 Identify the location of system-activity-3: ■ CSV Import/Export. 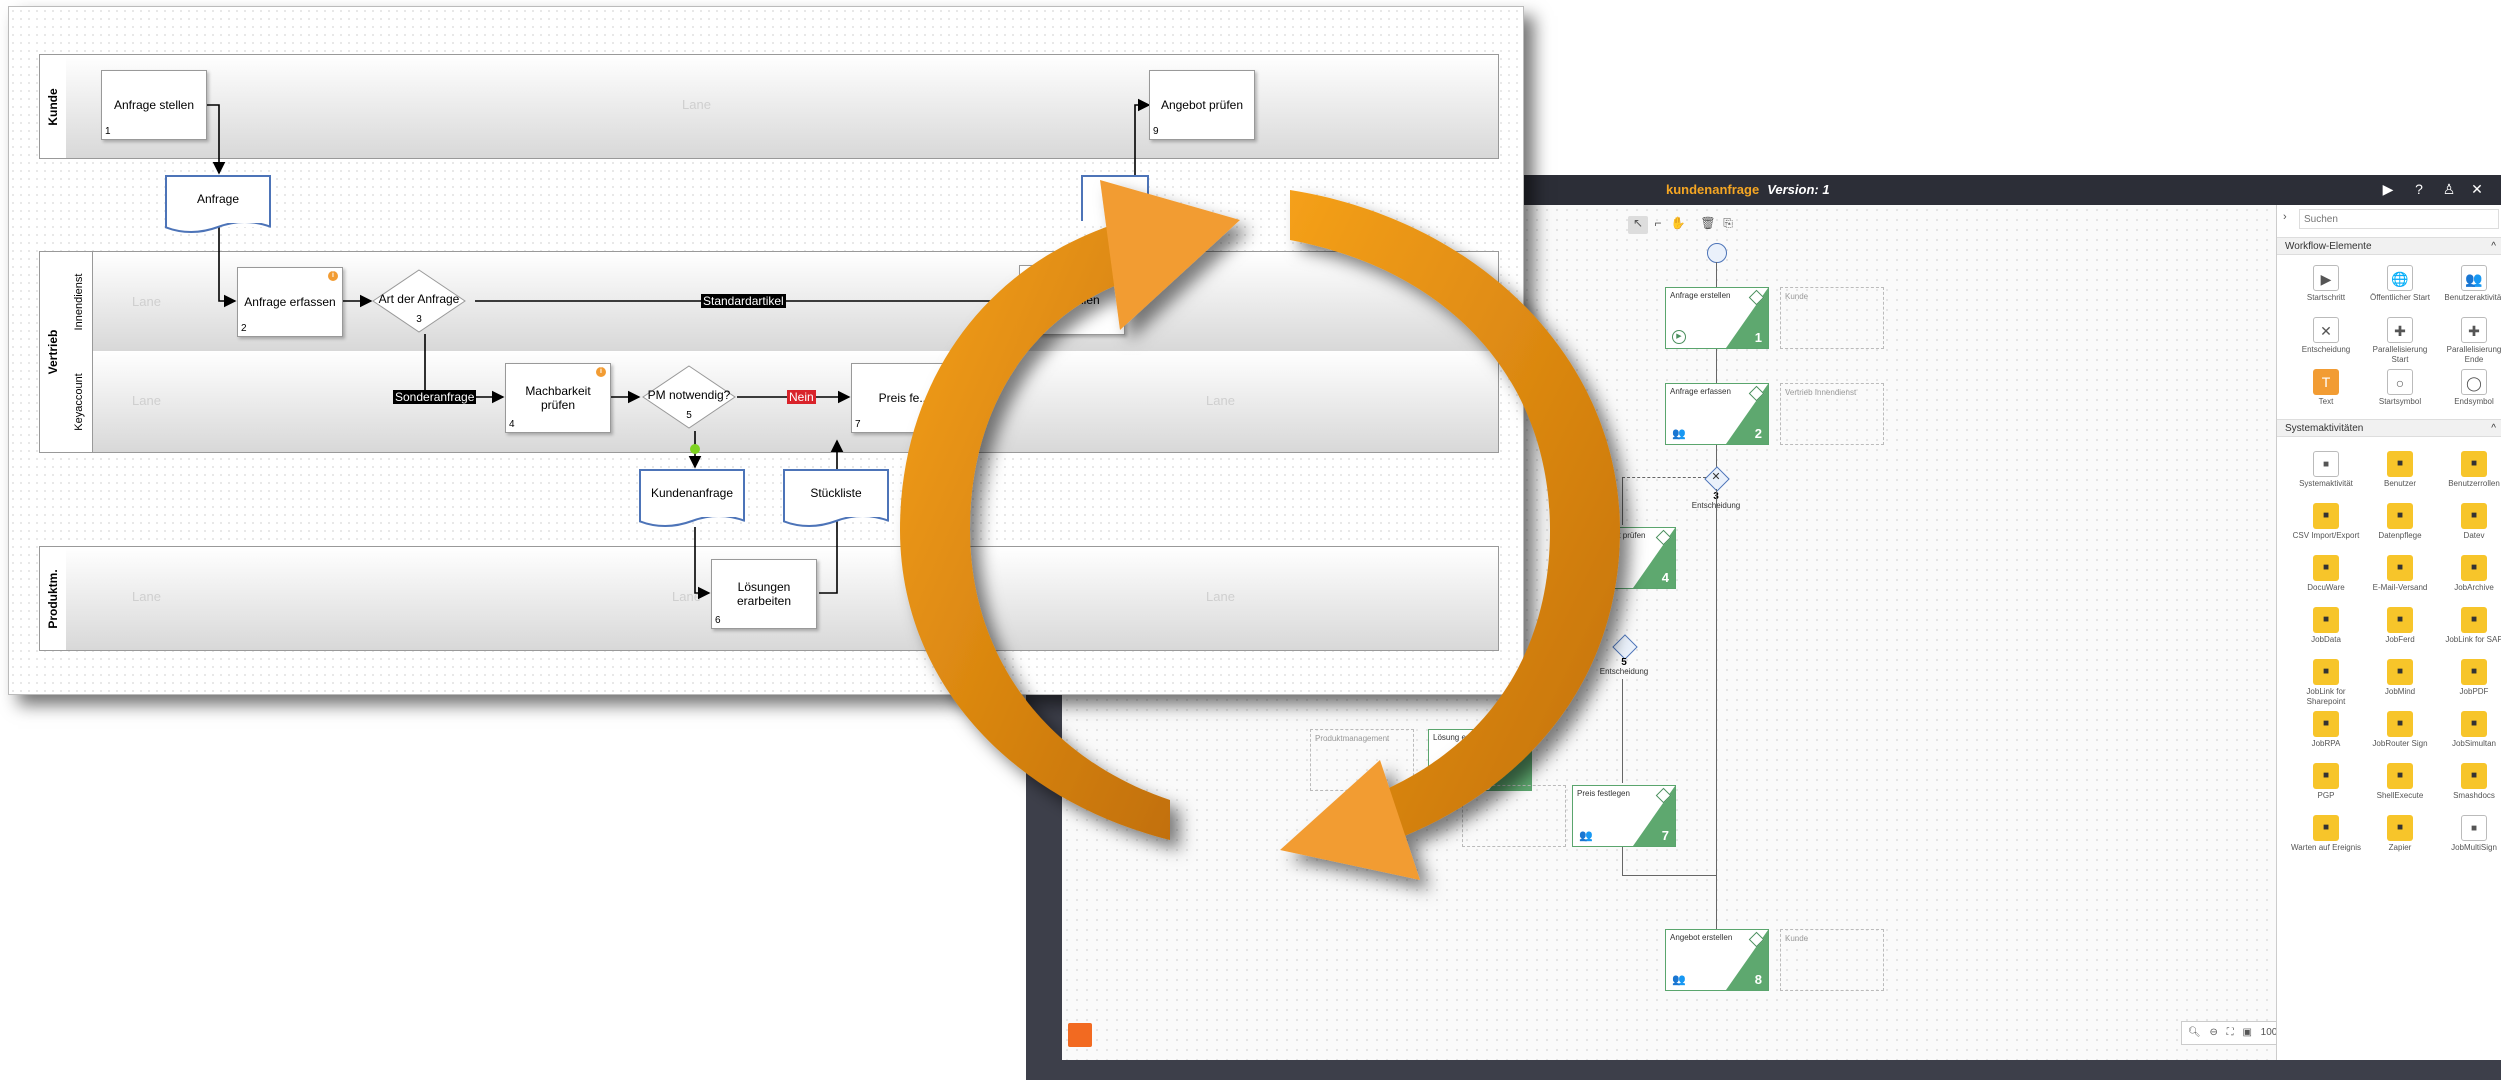
(2326, 522).